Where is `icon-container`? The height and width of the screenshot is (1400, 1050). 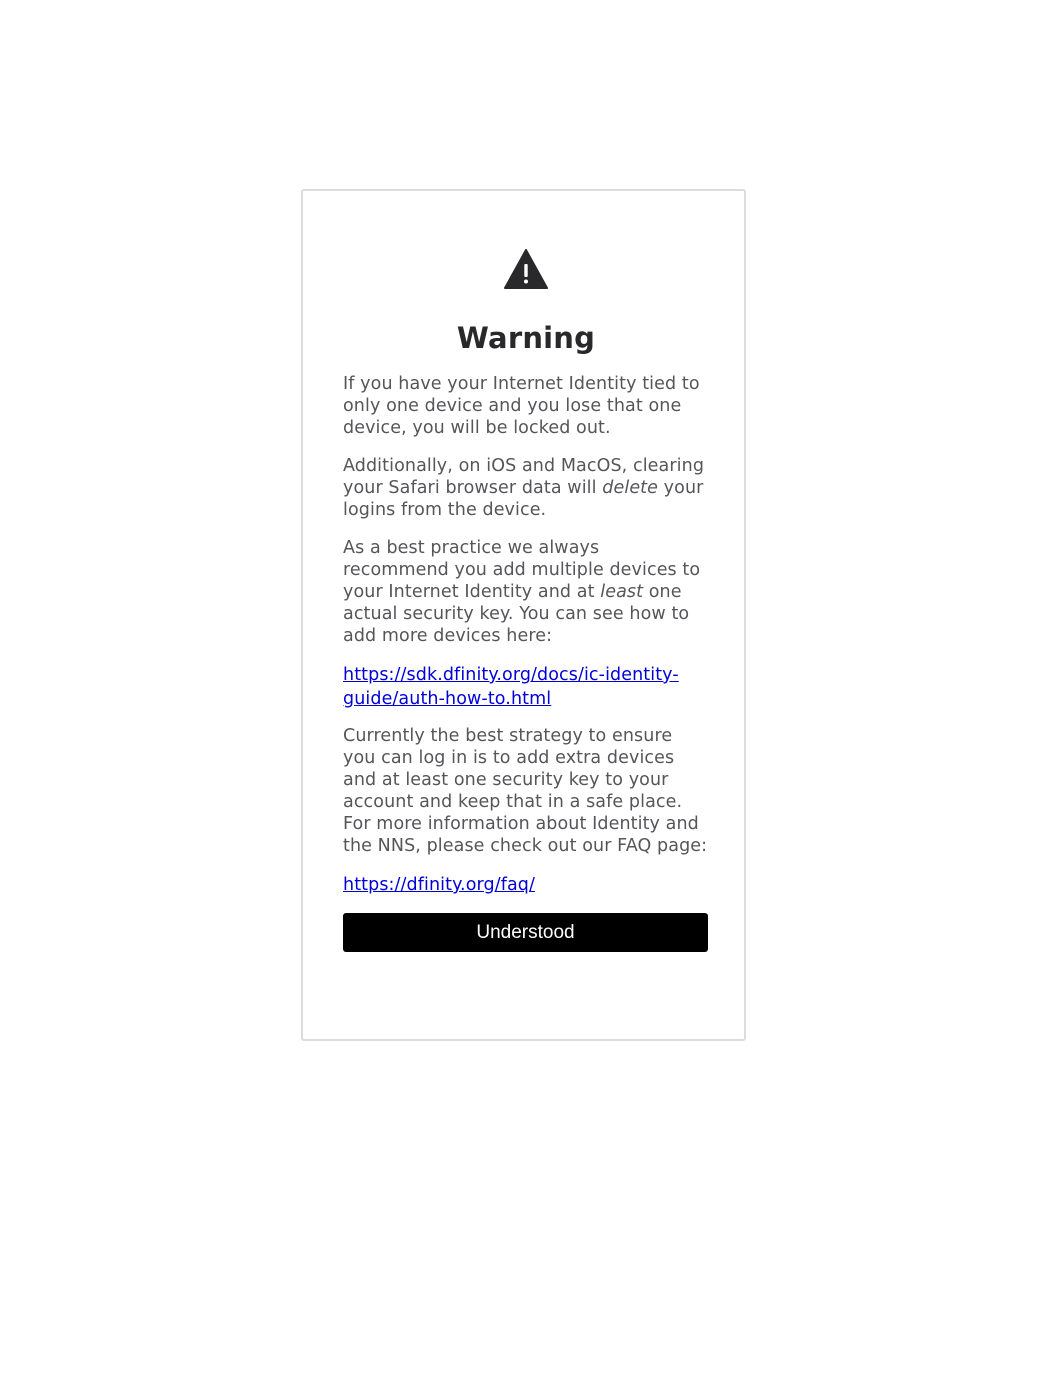
icon-container is located at coordinates (526, 271).